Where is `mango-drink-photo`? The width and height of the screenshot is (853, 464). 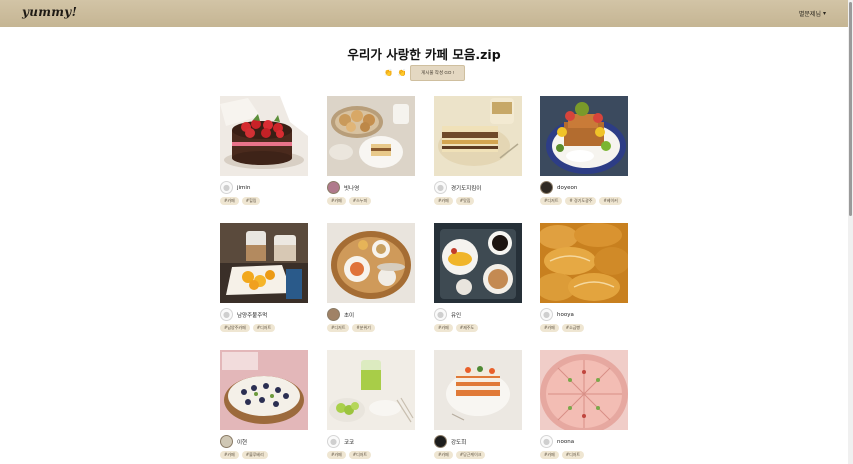
mango-drink-photo is located at coordinates (264, 263).